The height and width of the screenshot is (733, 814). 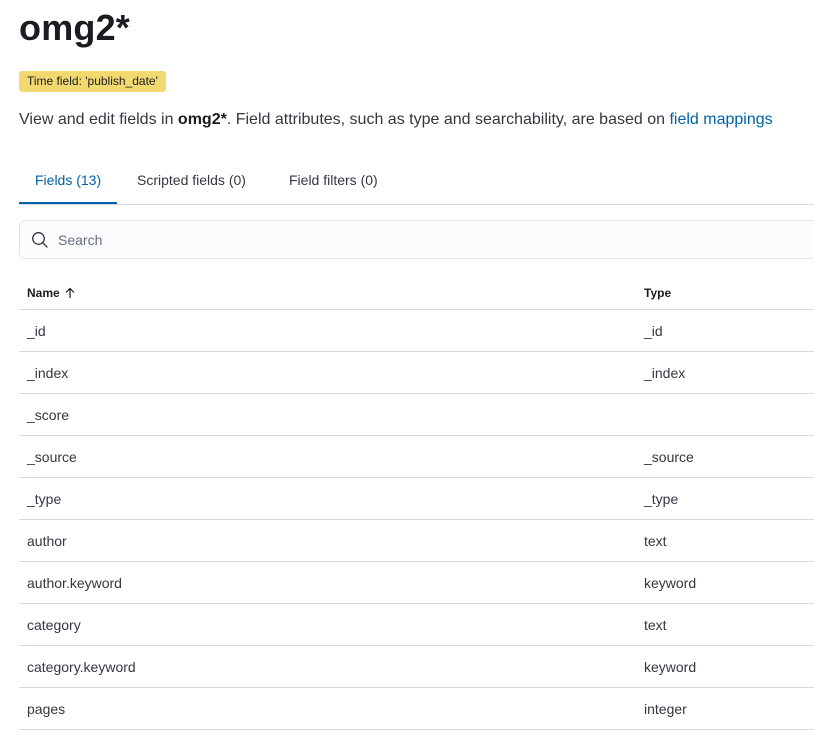 I want to click on field-name-cell: author, so click(x=47, y=541).